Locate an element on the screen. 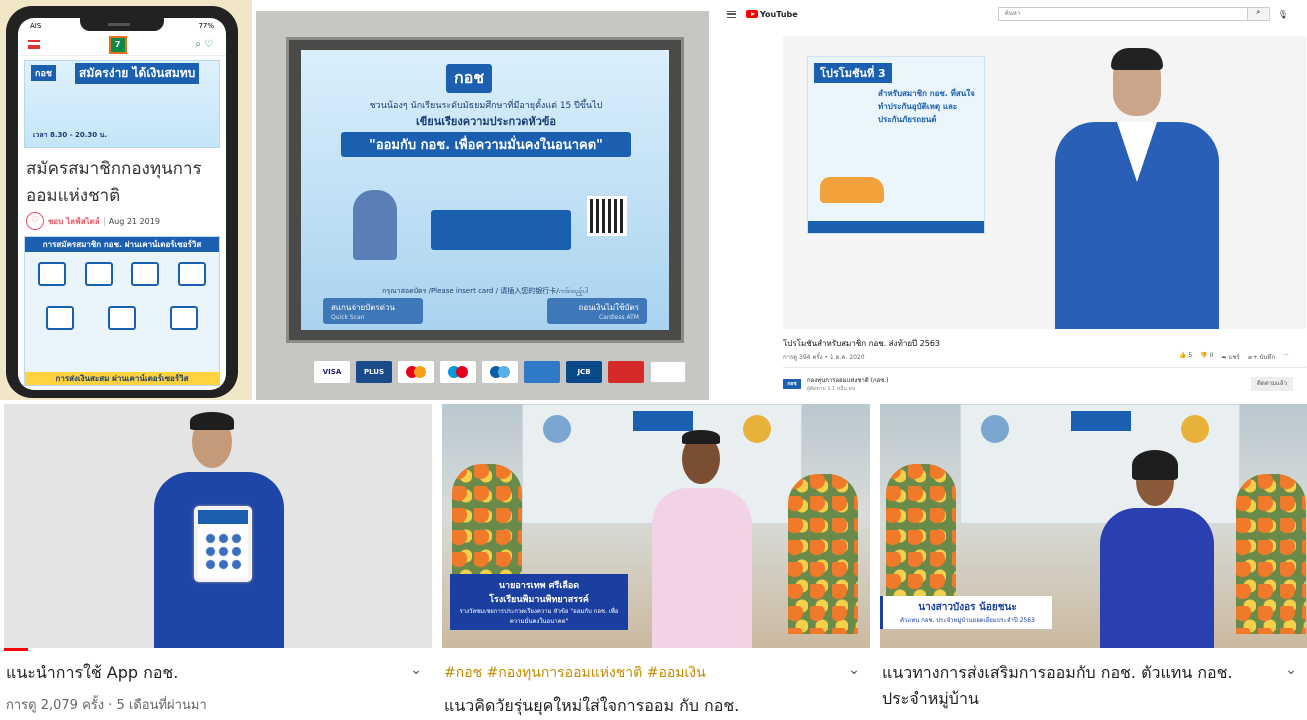 The width and height of the screenshot is (1307, 720). author-name: ชอบ ไลฟ์สไตล์ is located at coordinates (74, 221).